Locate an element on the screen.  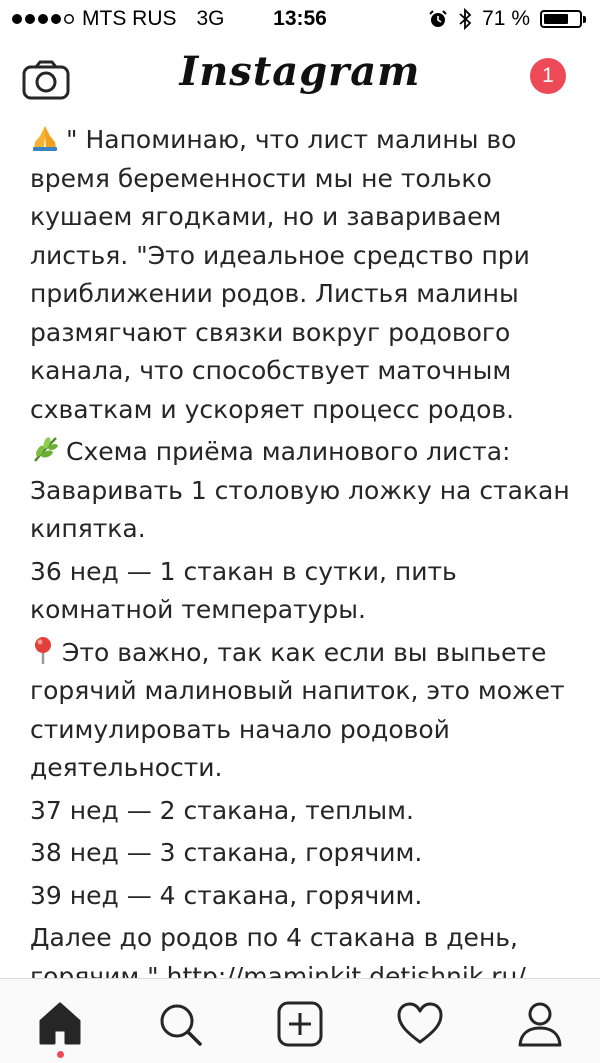
status-bar: MTS RUS 3G 13:56 71 % is located at coordinates (300, 20).